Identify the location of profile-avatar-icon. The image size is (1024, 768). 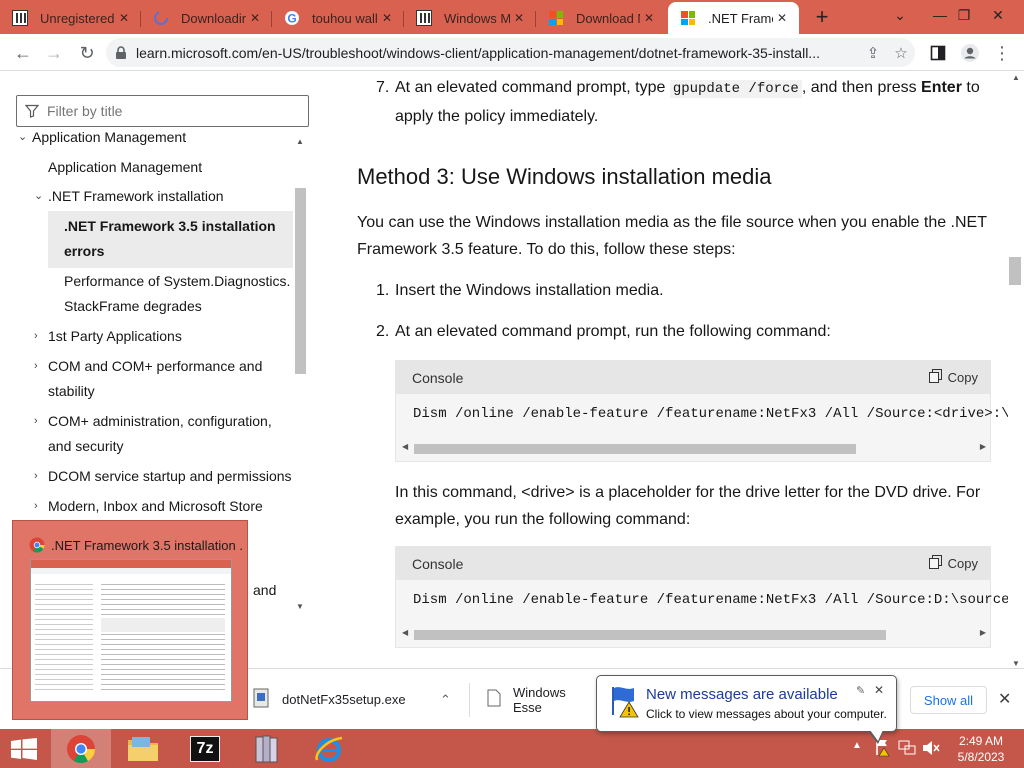
(970, 53).